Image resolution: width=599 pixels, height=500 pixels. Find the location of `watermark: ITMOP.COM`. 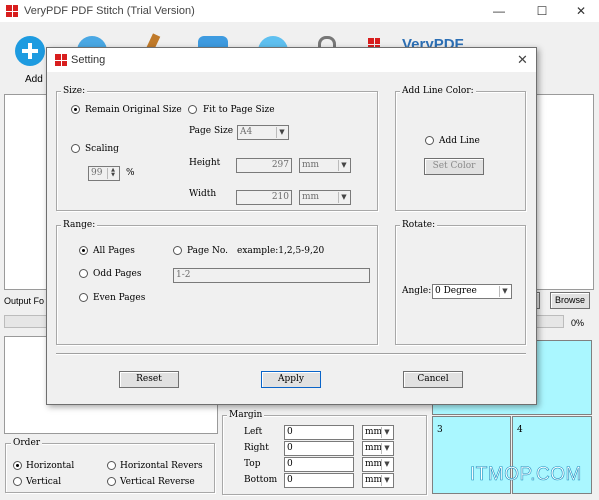

watermark: ITMOP.COM is located at coordinates (526, 475).